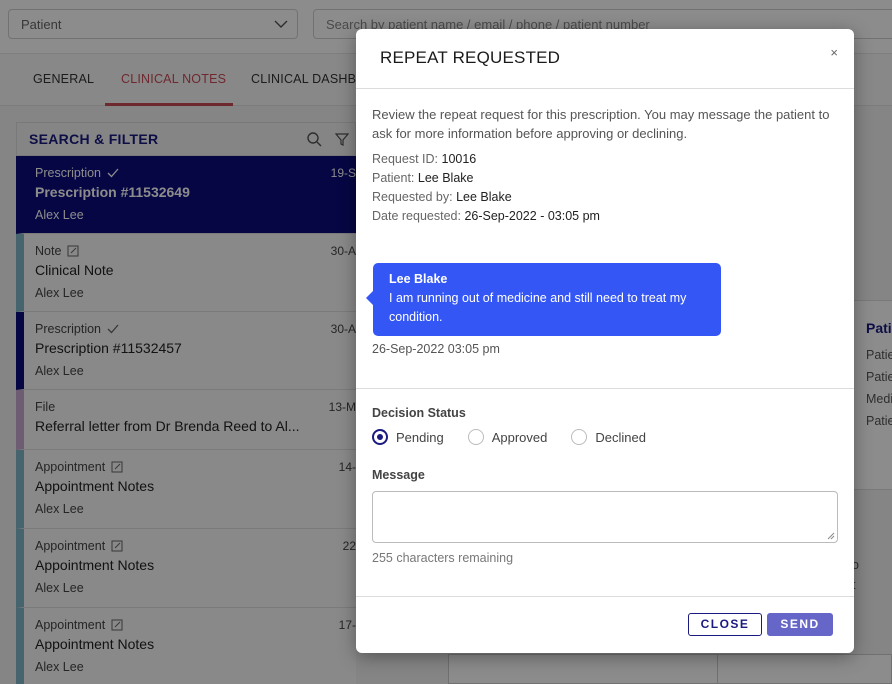  What do you see at coordinates (831, 536) in the screenshot?
I see `resize-grip-icon` at bounding box center [831, 536].